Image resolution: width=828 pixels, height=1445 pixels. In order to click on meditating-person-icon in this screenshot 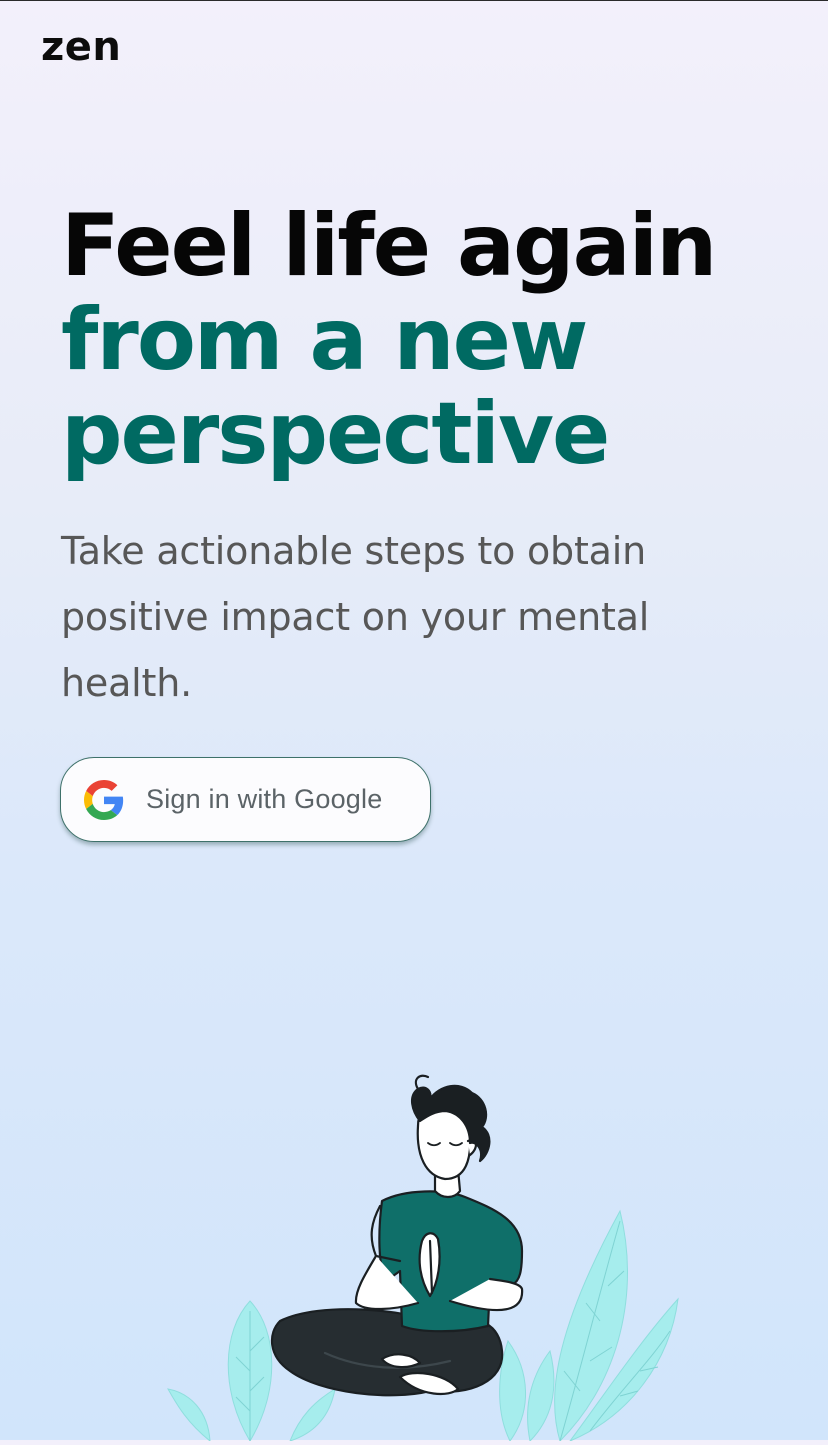, I will do `click(397, 1235)`.